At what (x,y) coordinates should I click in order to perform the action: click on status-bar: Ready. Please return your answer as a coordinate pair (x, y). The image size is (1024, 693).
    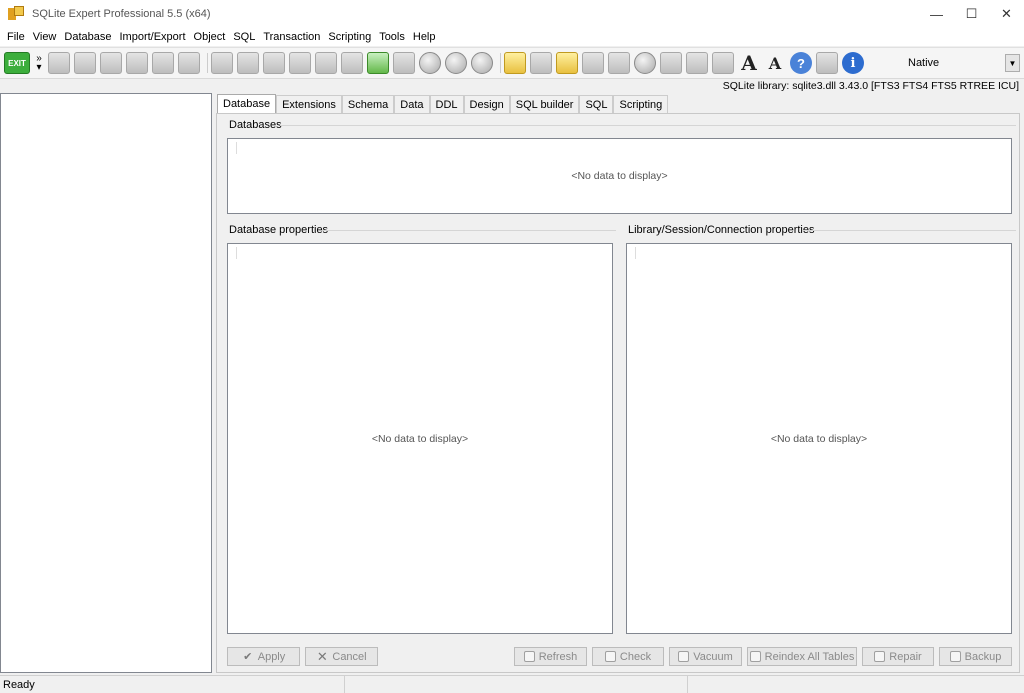
    Looking at the image, I should click on (512, 684).